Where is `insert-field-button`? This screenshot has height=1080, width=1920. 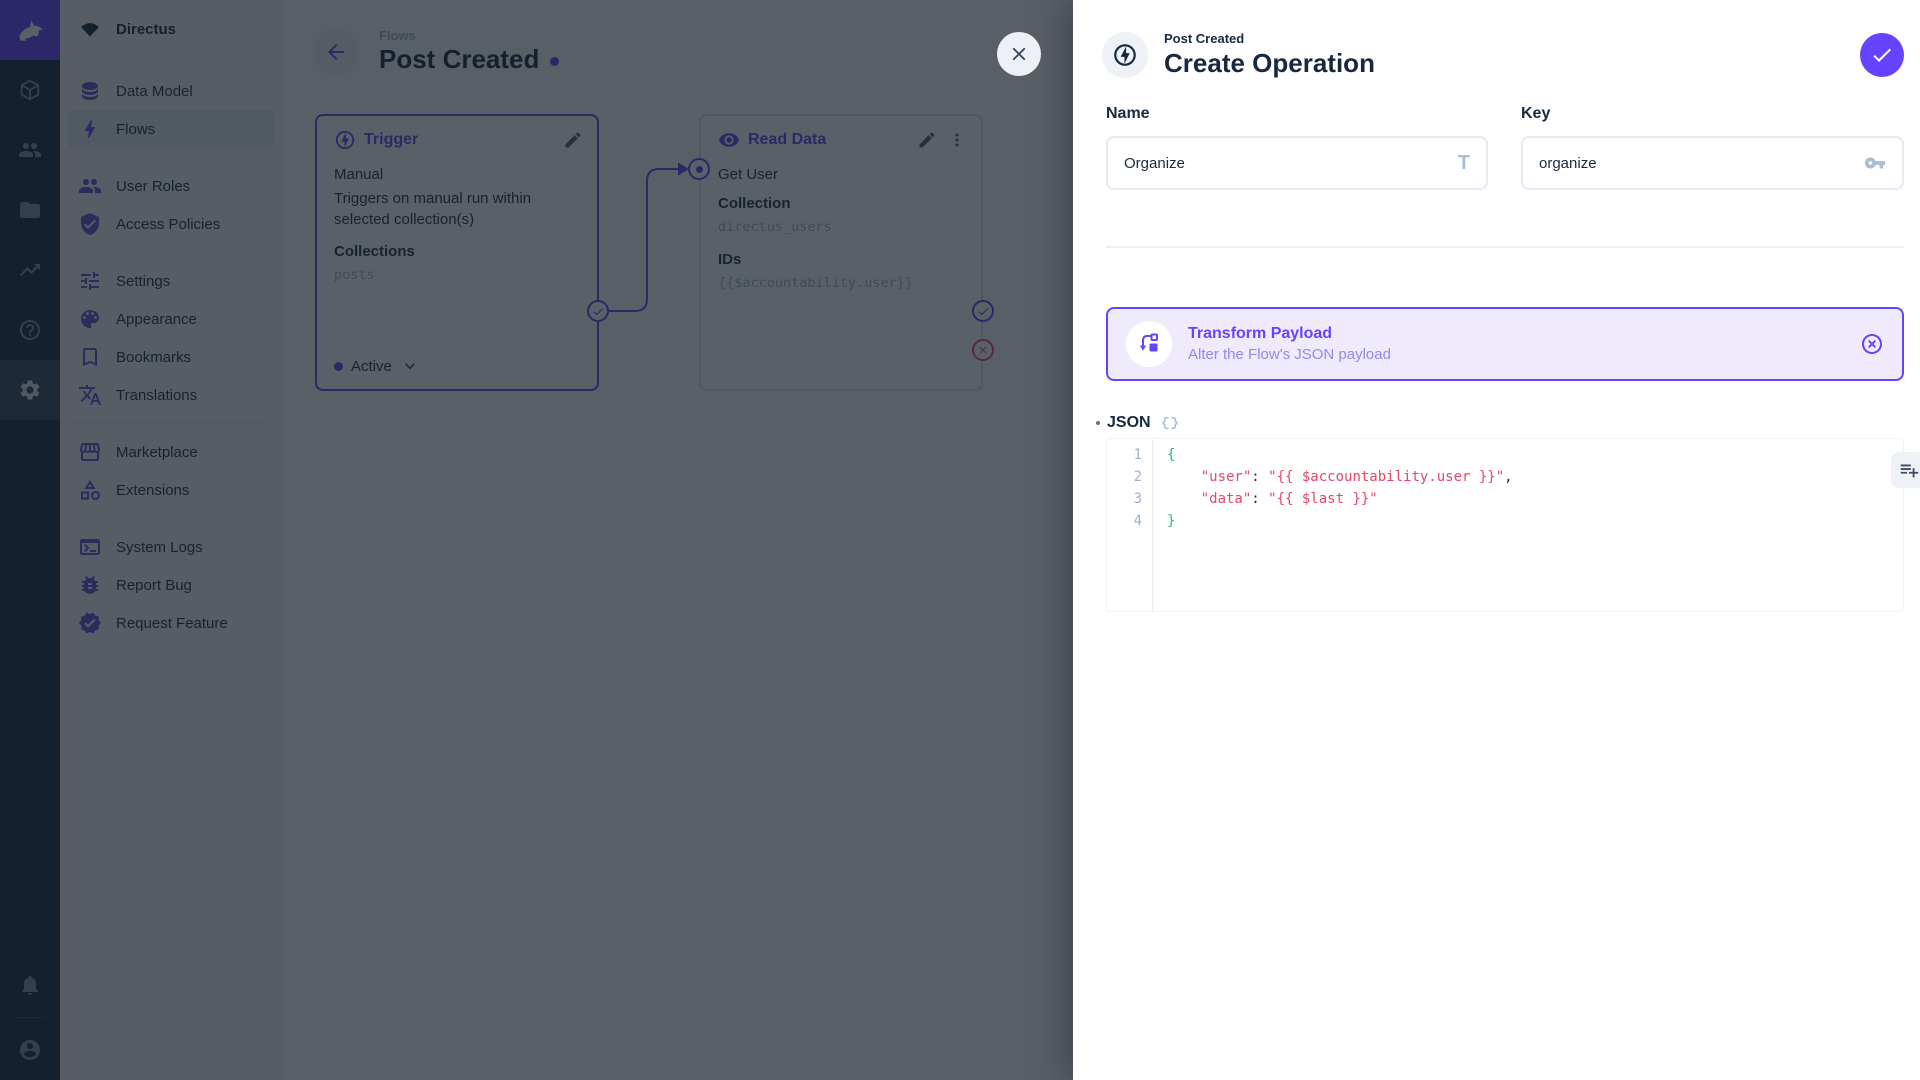 insert-field-button is located at coordinates (1905, 470).